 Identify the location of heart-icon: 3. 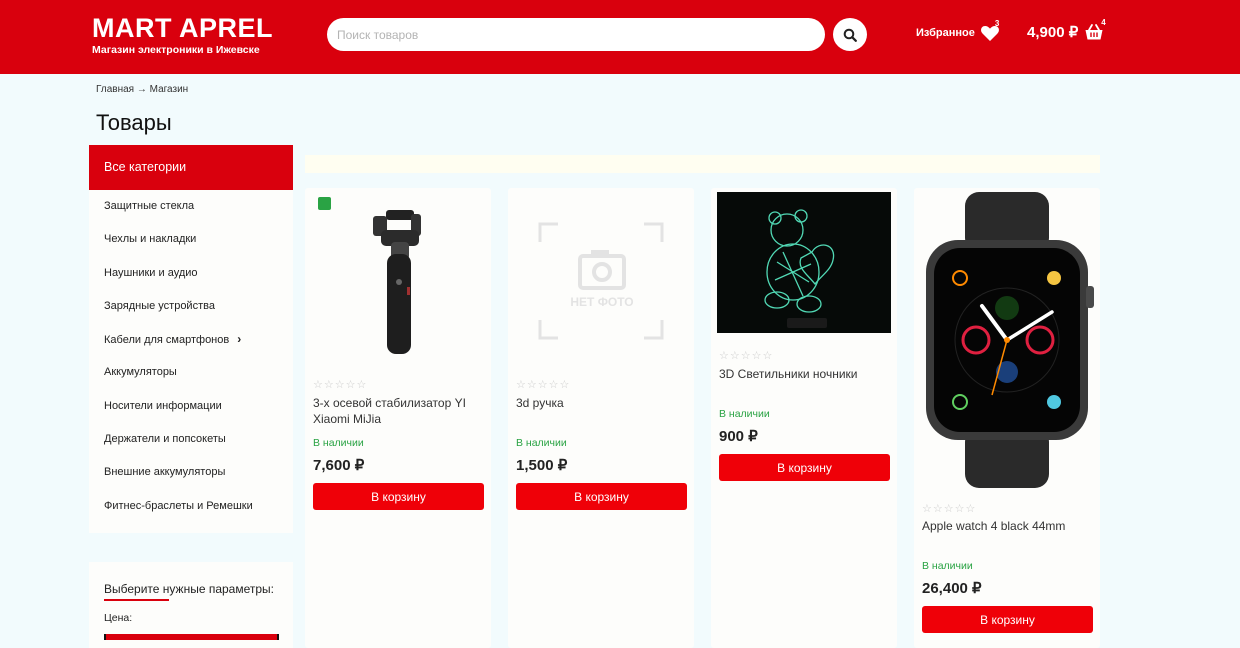
(990, 30).